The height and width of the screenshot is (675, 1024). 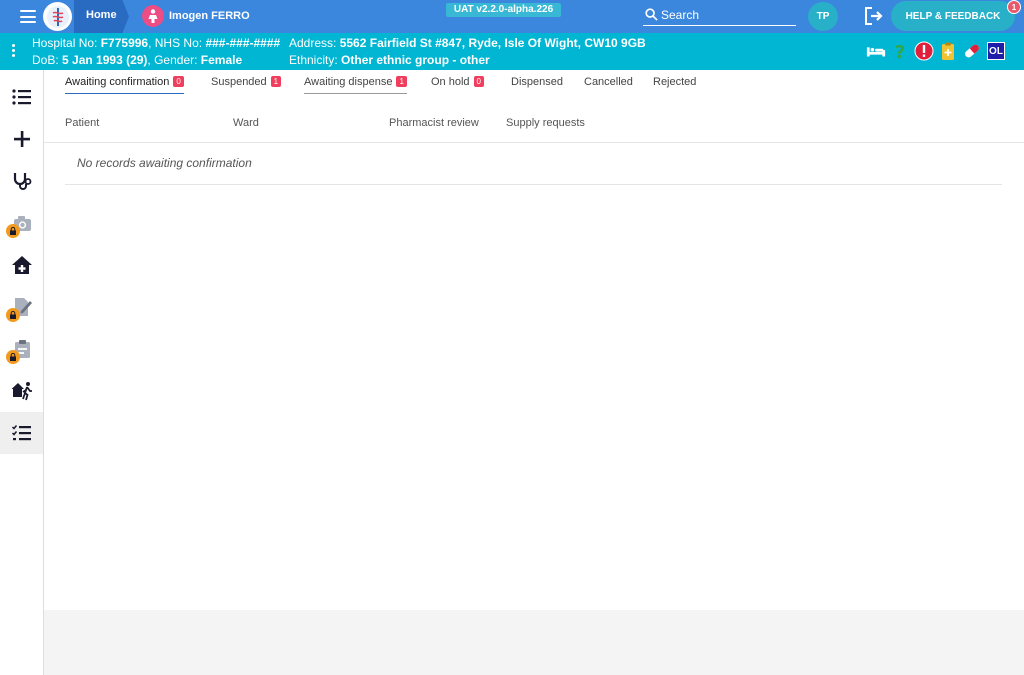 I want to click on tab-label: Awaiting confirmation, so click(x=117, y=82).